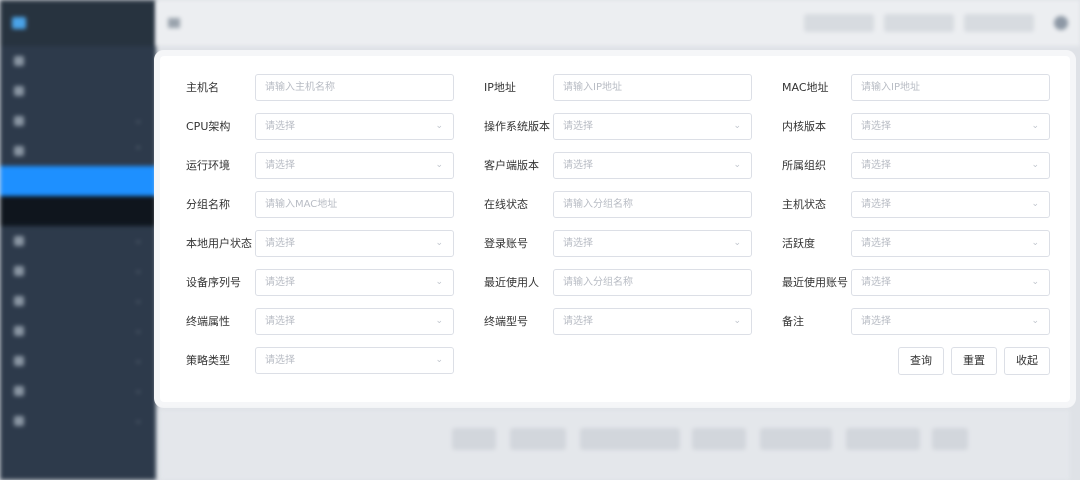 The height and width of the screenshot is (480, 1080). I want to click on form-field: 运行环境 请选择 ⌄, so click(321, 166).